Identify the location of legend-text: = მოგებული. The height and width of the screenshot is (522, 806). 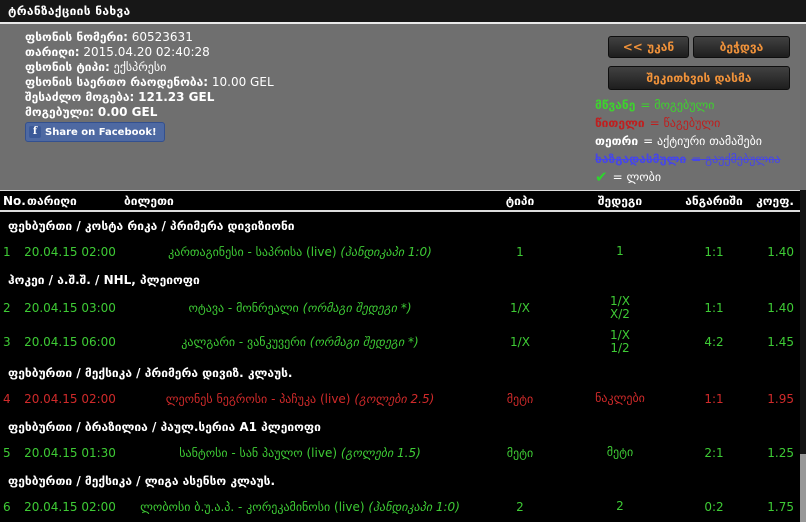
(677, 105).